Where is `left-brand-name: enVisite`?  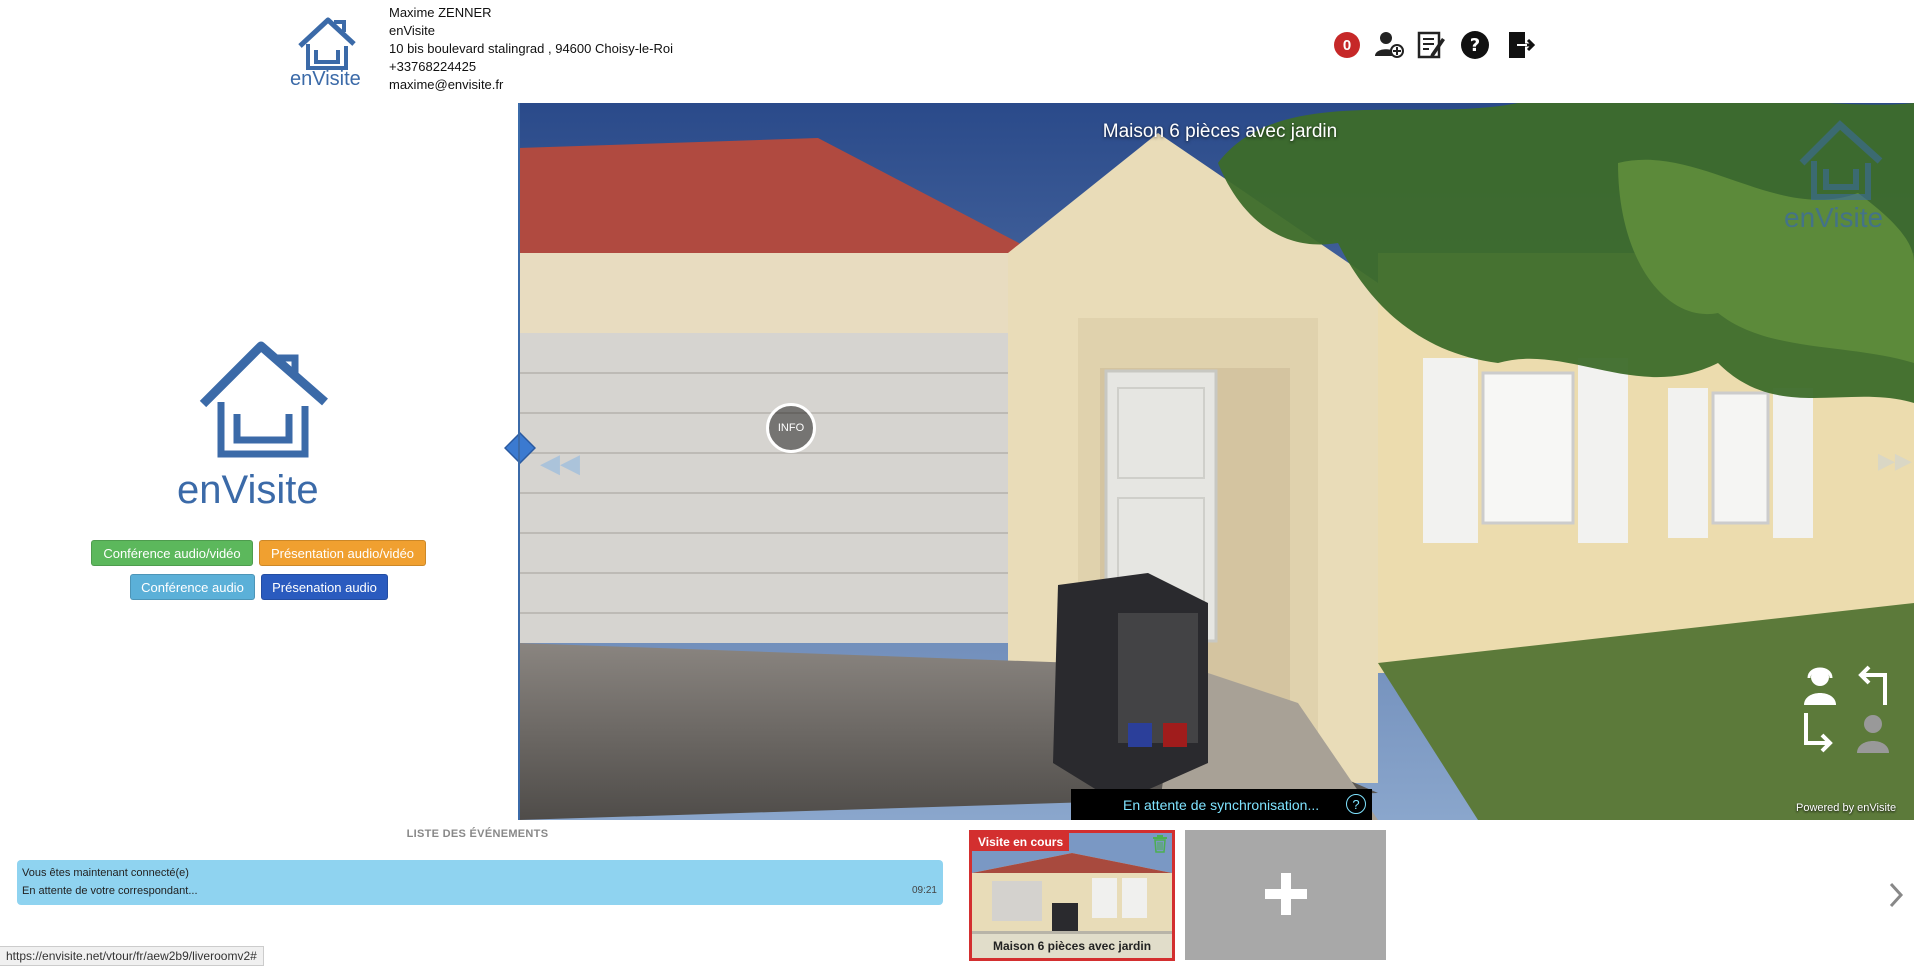
left-brand-name: enVisite is located at coordinates (248, 490).